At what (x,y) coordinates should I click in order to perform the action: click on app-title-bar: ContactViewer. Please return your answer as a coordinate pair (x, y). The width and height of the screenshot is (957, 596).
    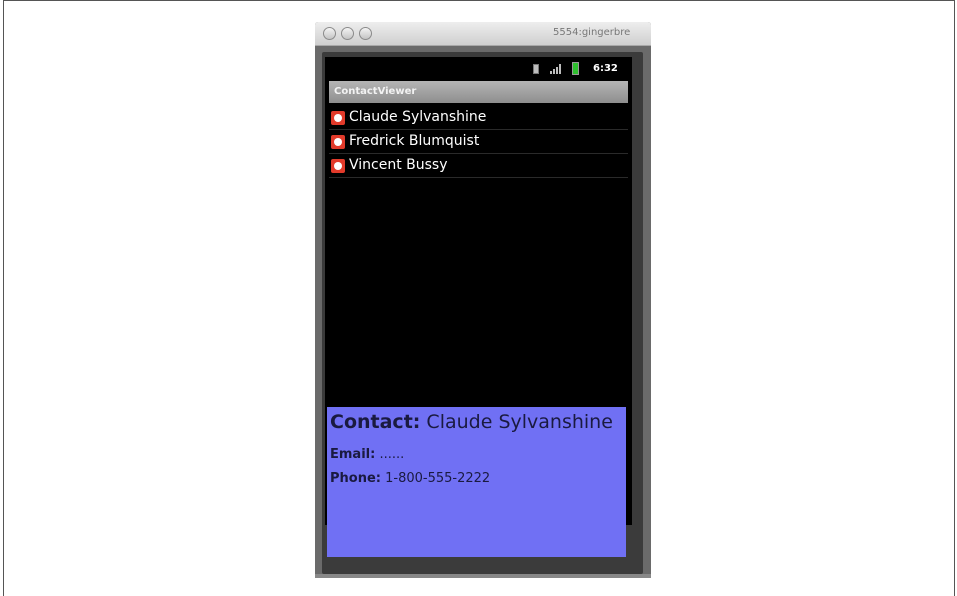
    Looking at the image, I should click on (478, 92).